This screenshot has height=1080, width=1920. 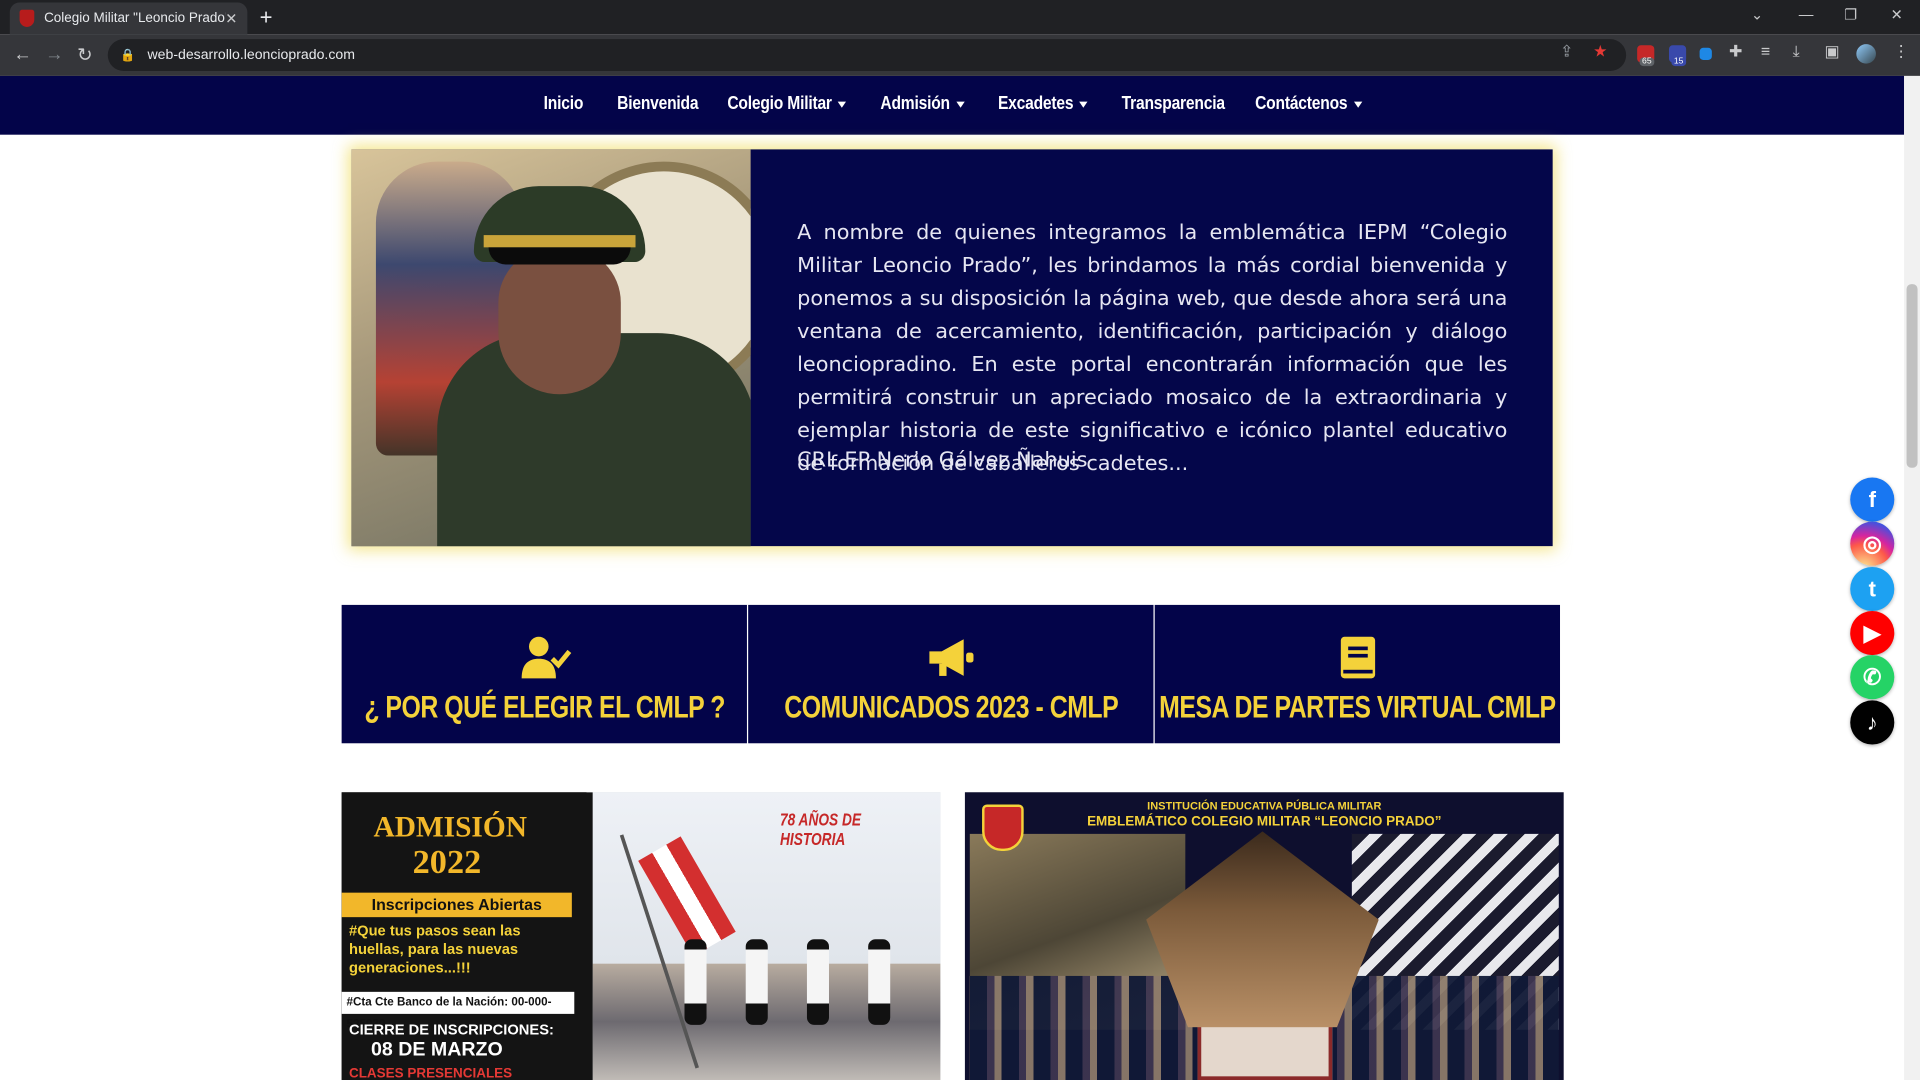 I want to click on nav-bienvenida: Bienvenida, so click(x=657, y=103).